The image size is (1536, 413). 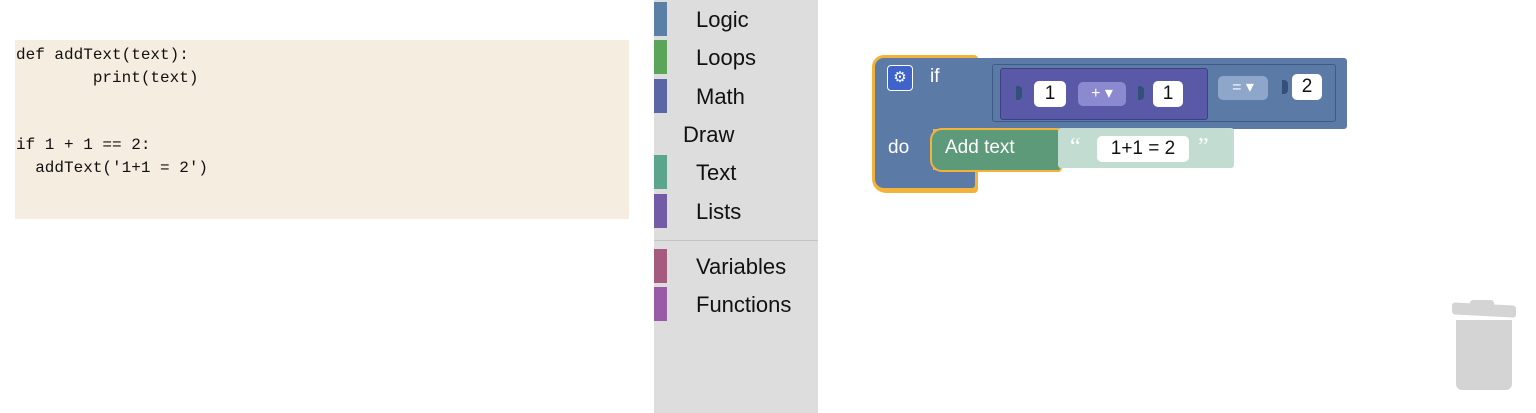 What do you see at coordinates (709, 134) in the screenshot?
I see `category-label: Draw` at bounding box center [709, 134].